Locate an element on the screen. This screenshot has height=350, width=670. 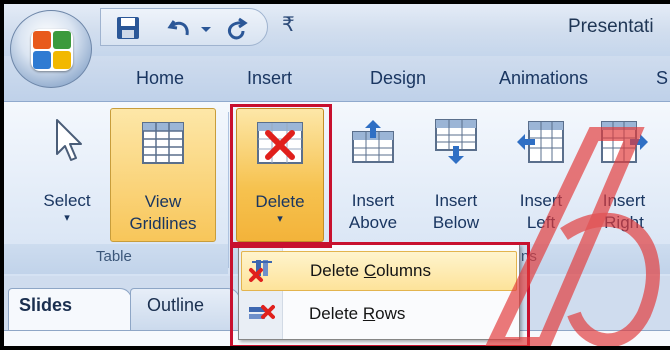
insert-row-below-icon is located at coordinates (456, 141).